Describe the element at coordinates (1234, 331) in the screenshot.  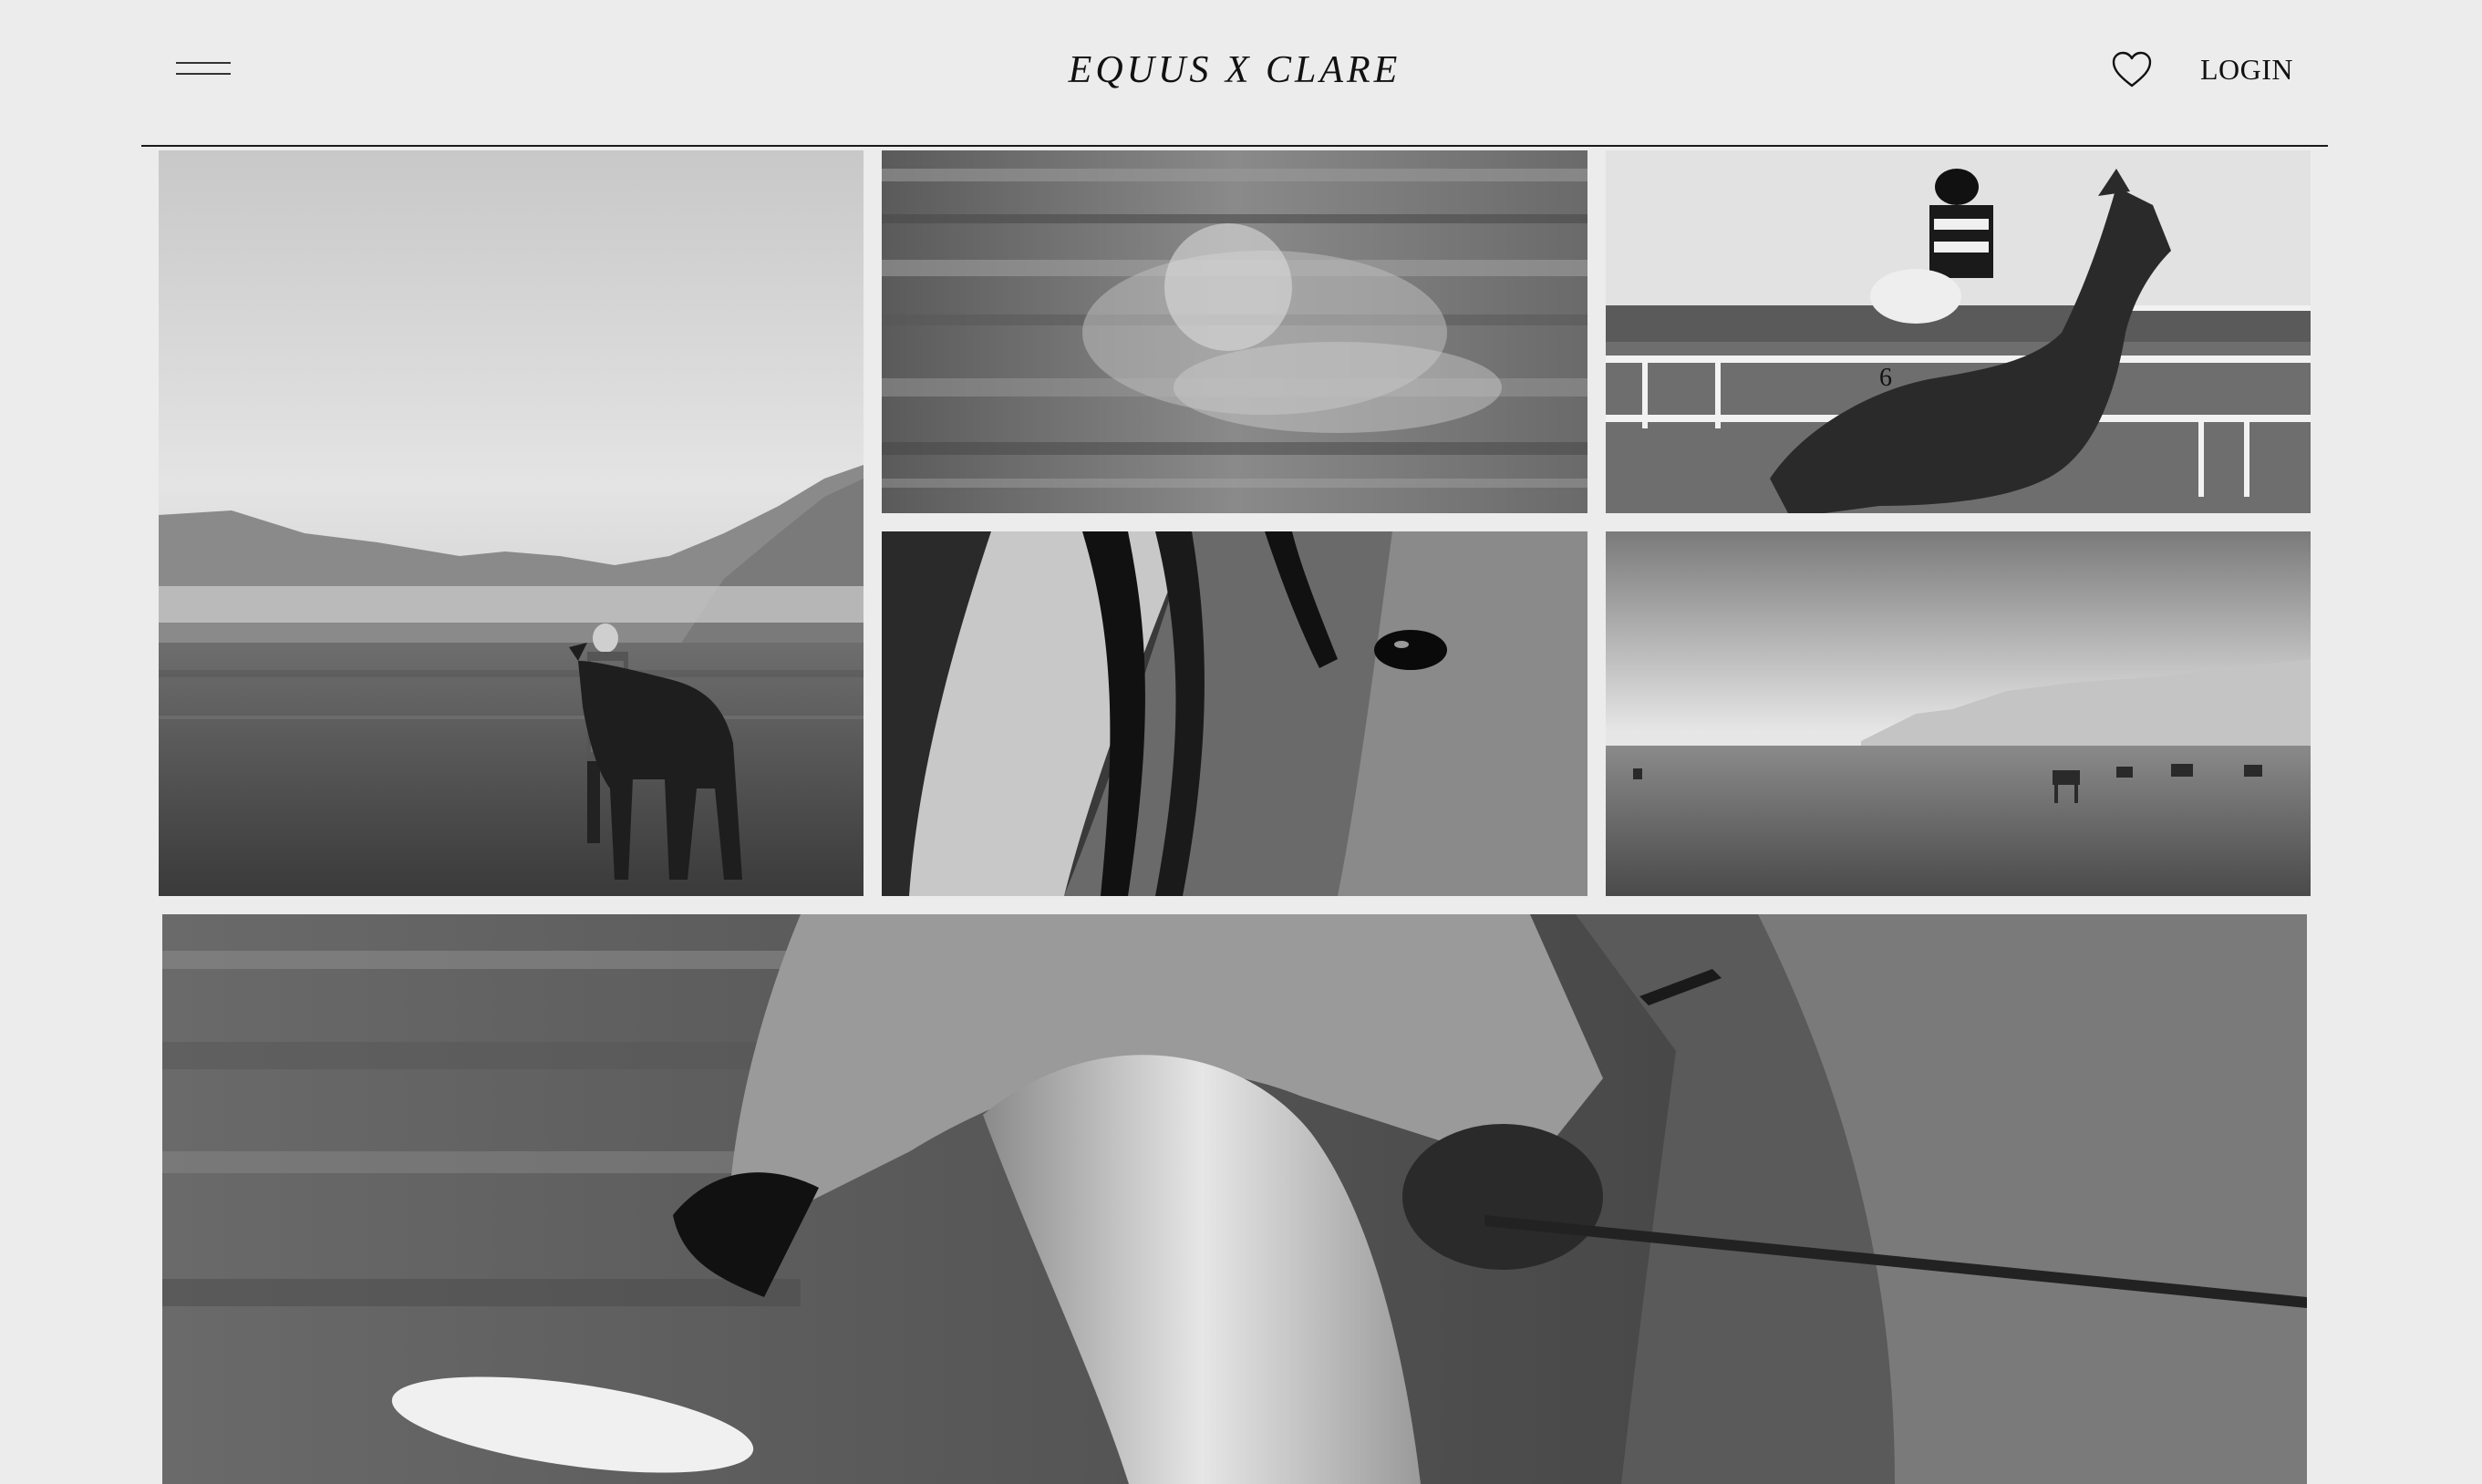
I see `gallery-photo-blurred-jockey` at that location.